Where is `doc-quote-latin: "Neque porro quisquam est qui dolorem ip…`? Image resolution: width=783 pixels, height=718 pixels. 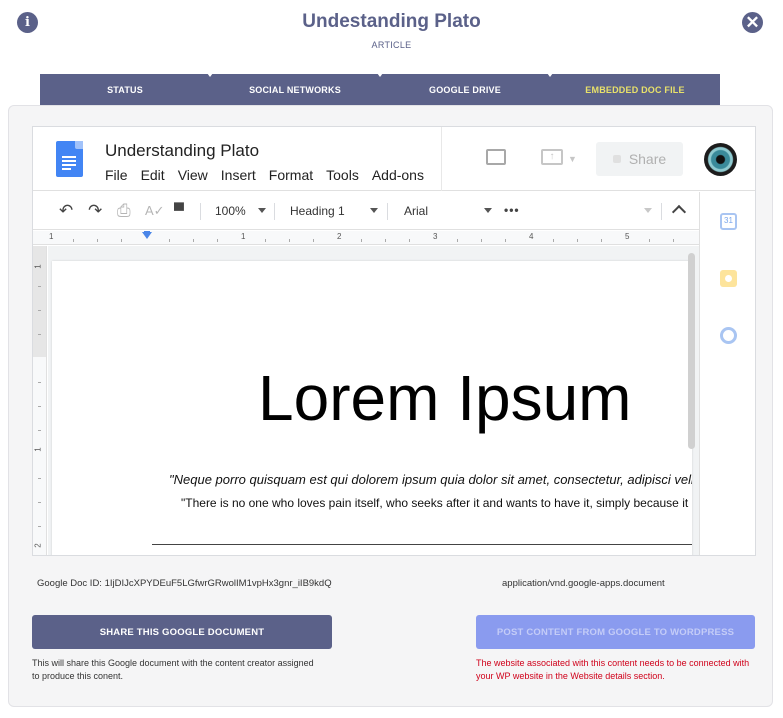 doc-quote-latin: "Neque porro quisquam est qui dolorem ip… is located at coordinates (430, 479).